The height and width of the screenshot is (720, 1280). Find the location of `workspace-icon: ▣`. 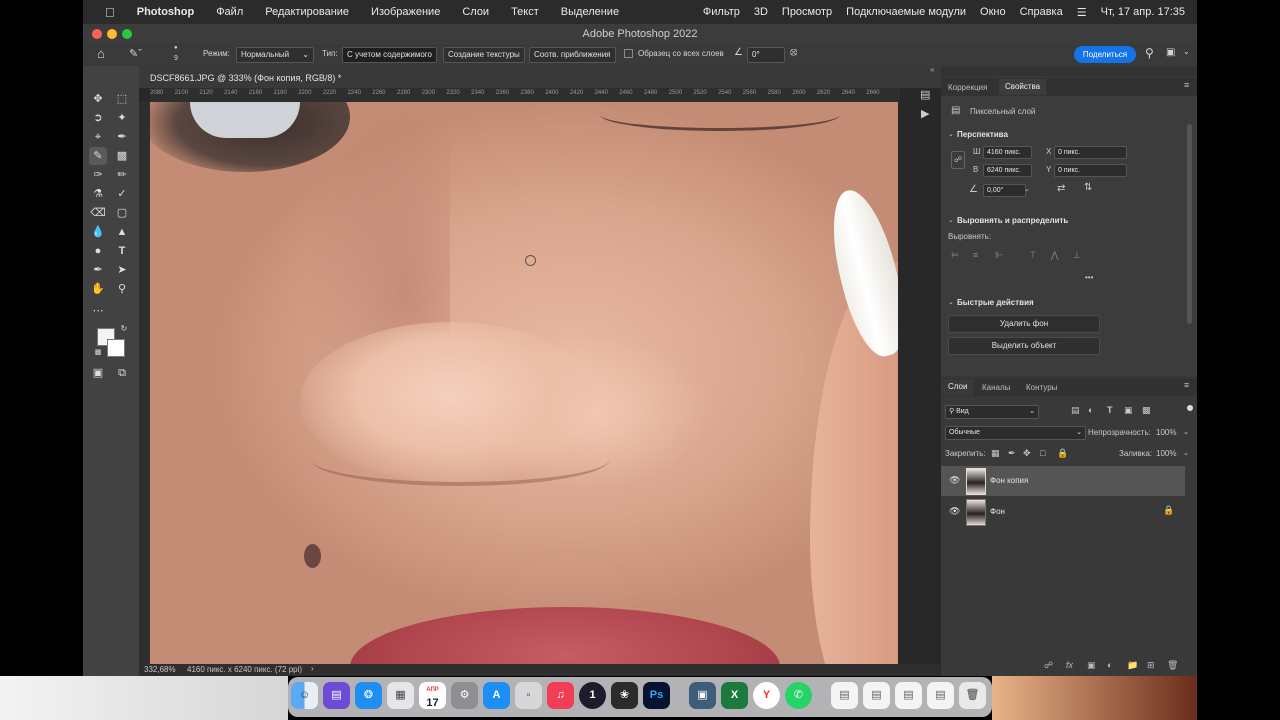

workspace-icon: ▣ is located at coordinates (1170, 52).